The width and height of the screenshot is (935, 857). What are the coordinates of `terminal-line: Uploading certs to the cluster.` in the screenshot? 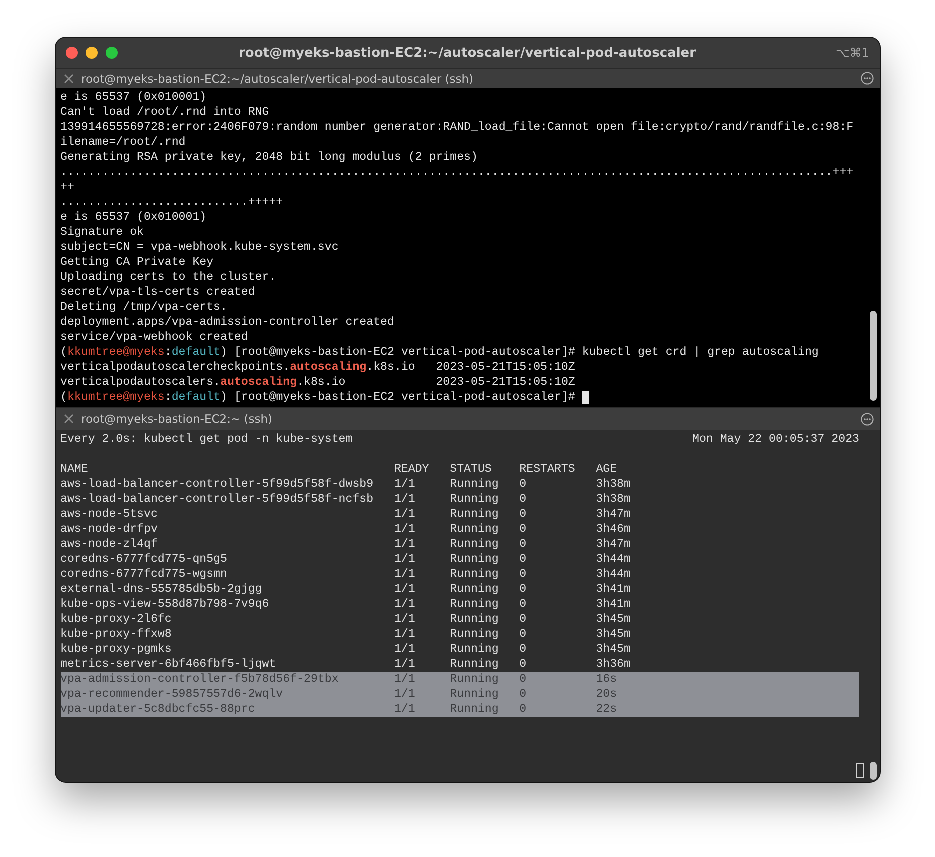 It's located at (168, 277).